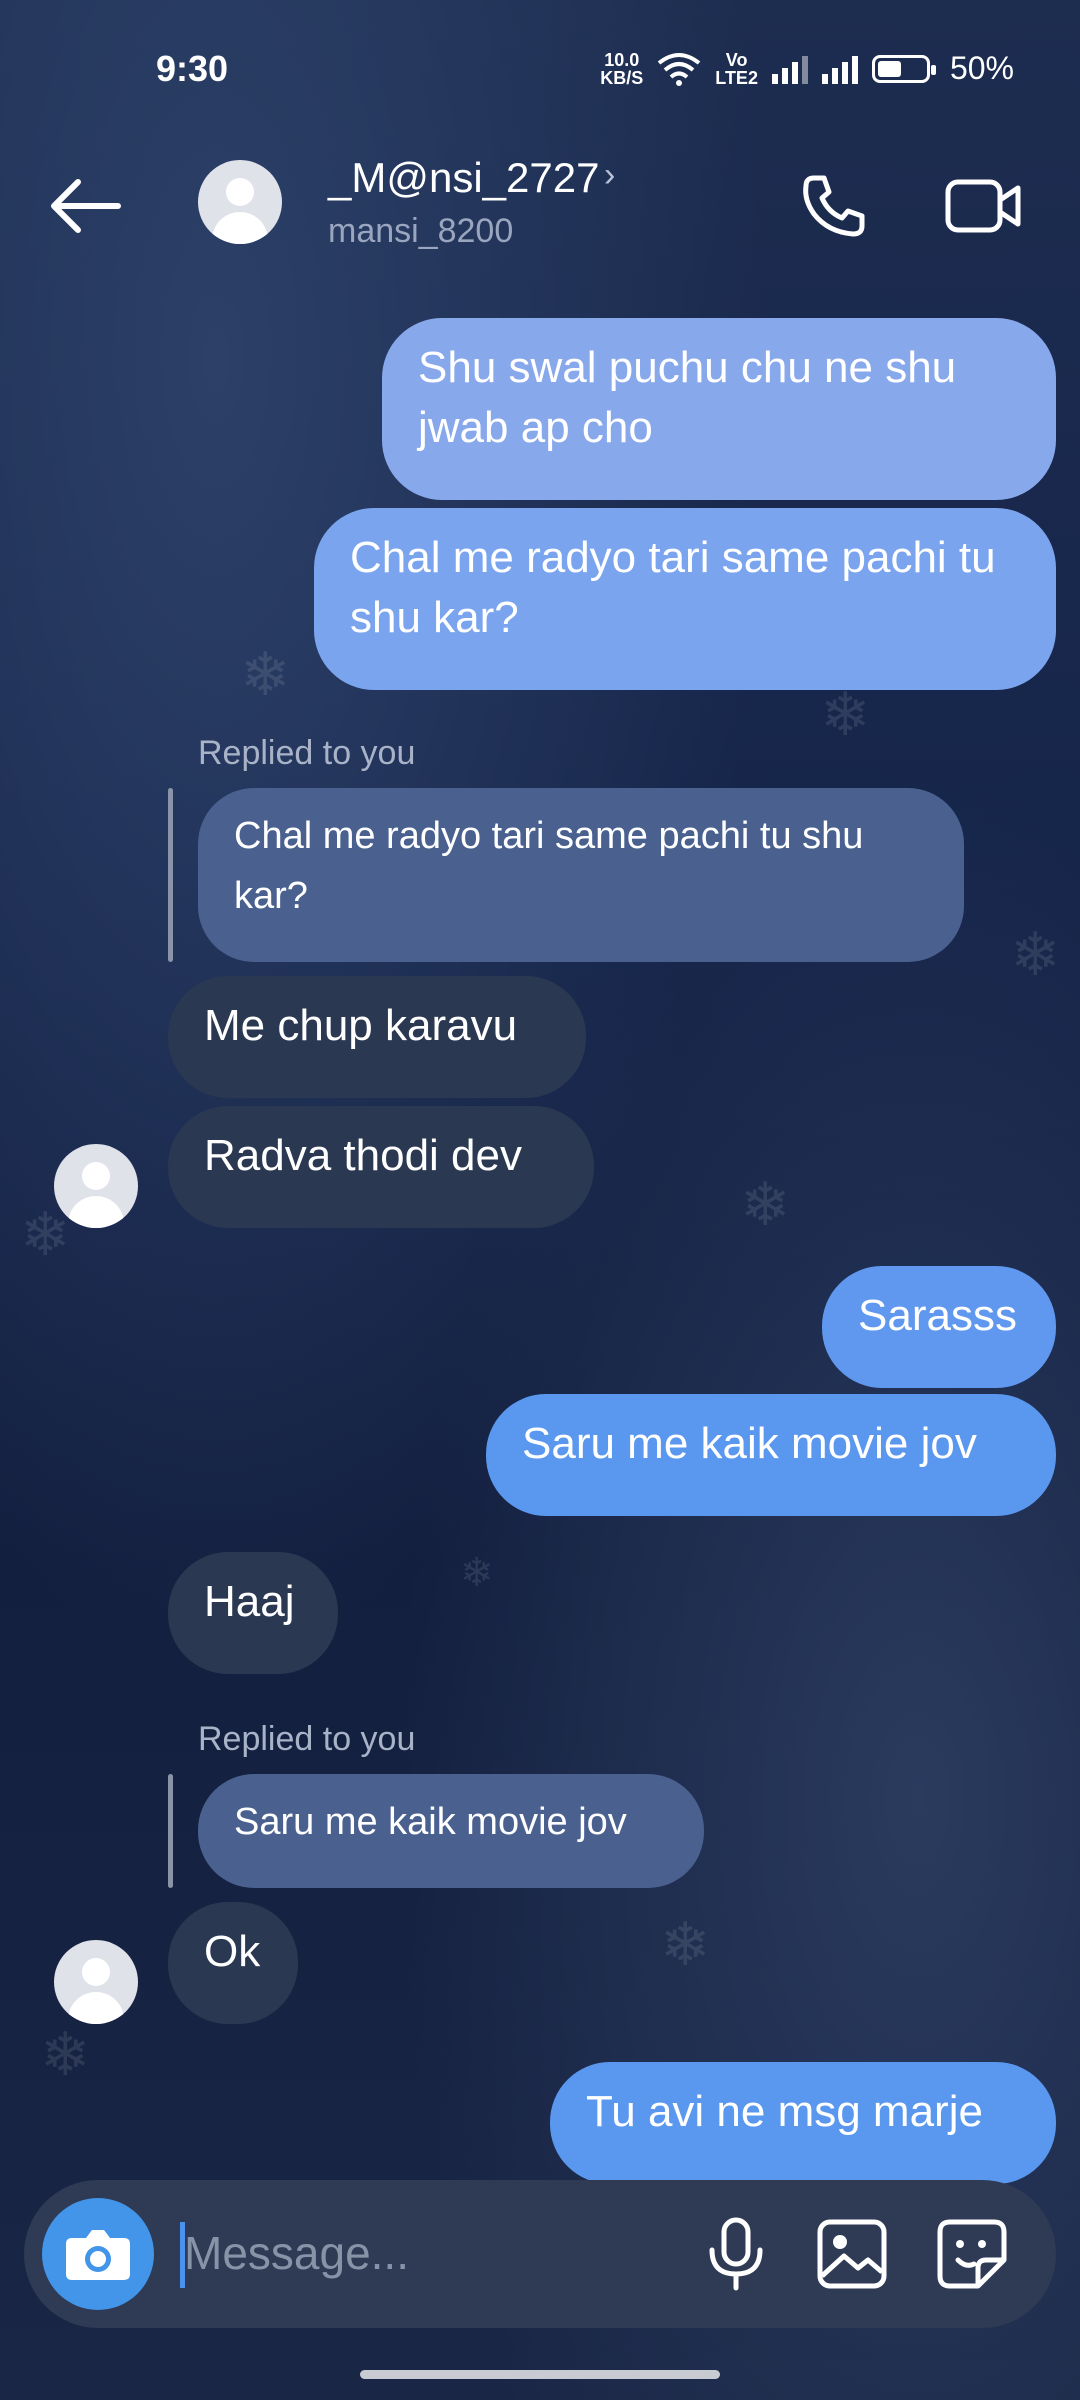 The image size is (1080, 2400). Describe the element at coordinates (903, 68) in the screenshot. I see `battery-icon` at that location.